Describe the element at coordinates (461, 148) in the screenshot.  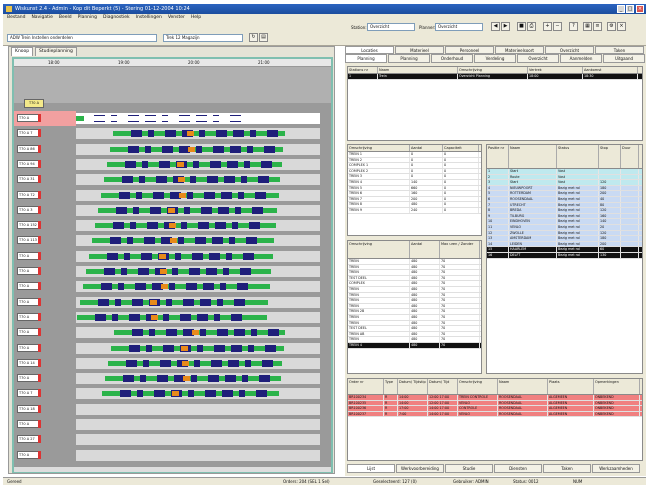
I see `column-header: Capaciteit` at that location.